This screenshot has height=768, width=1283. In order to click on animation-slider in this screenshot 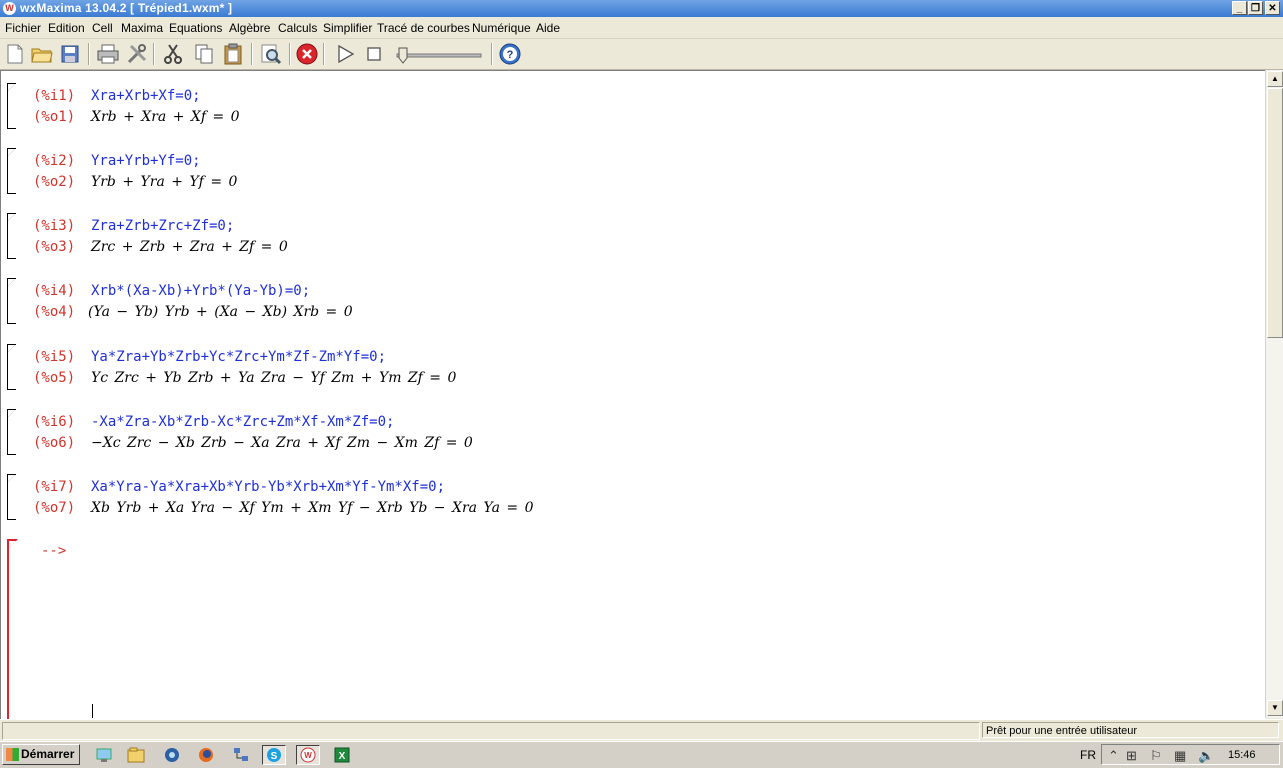, I will do `click(440, 55)`.